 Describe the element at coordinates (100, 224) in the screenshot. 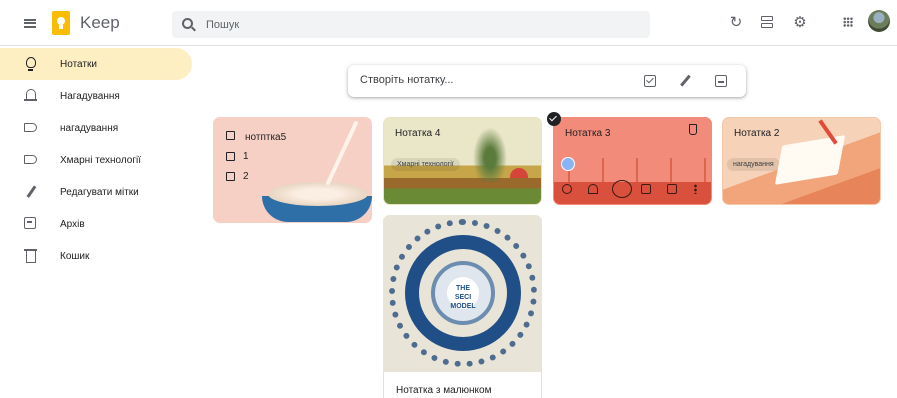

I see `sidebar-item-archive: Архів` at that location.